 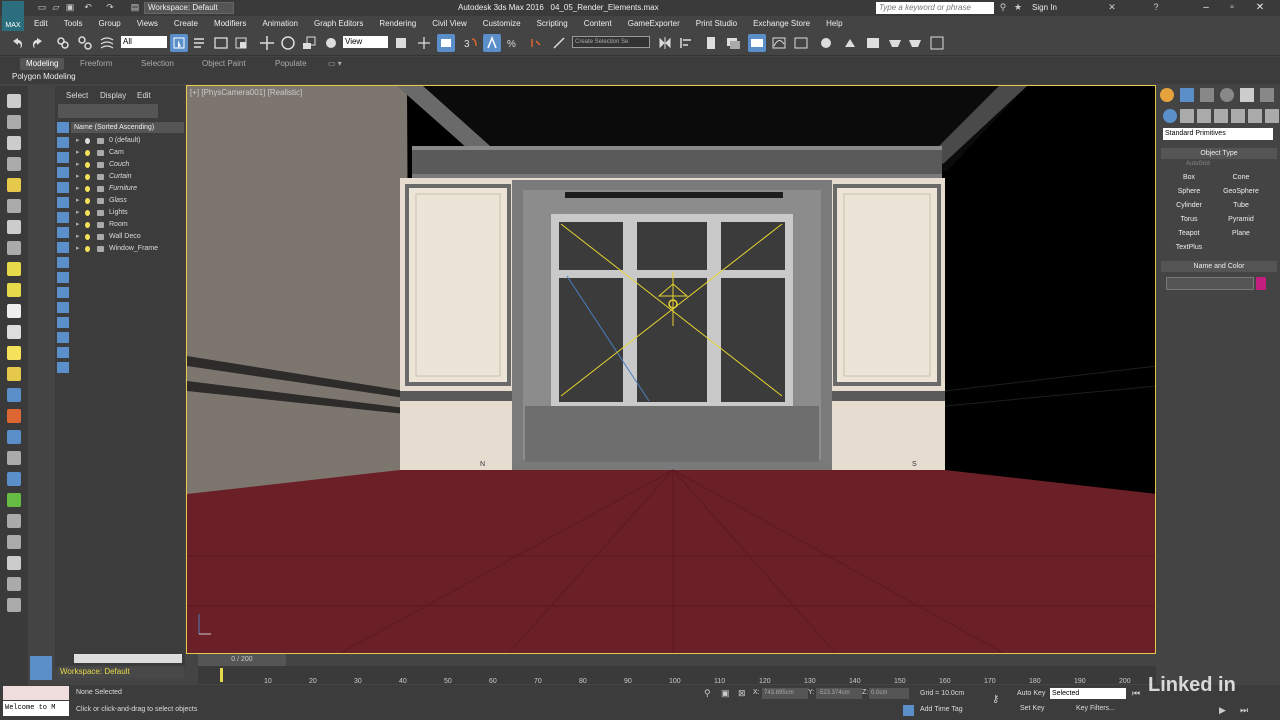 What do you see at coordinates (826, 43) in the screenshot?
I see `material-editor-icon` at bounding box center [826, 43].